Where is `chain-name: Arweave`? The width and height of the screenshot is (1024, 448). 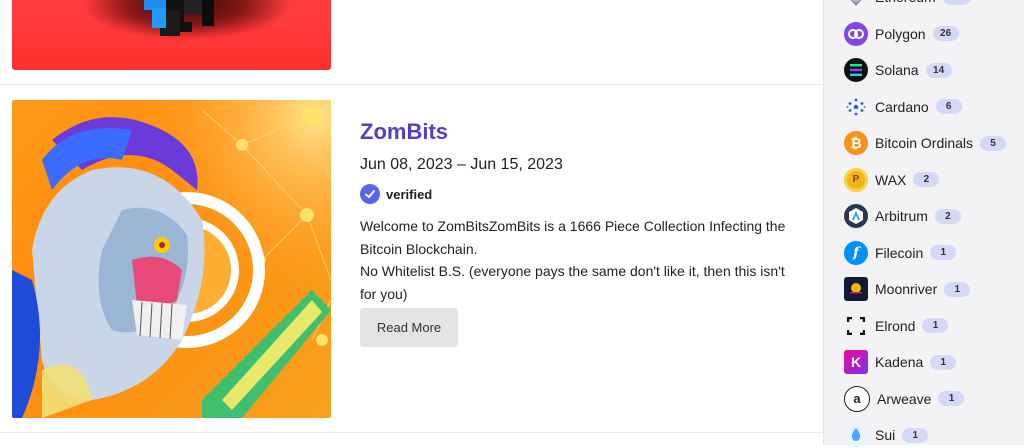 chain-name: Arweave is located at coordinates (904, 398).